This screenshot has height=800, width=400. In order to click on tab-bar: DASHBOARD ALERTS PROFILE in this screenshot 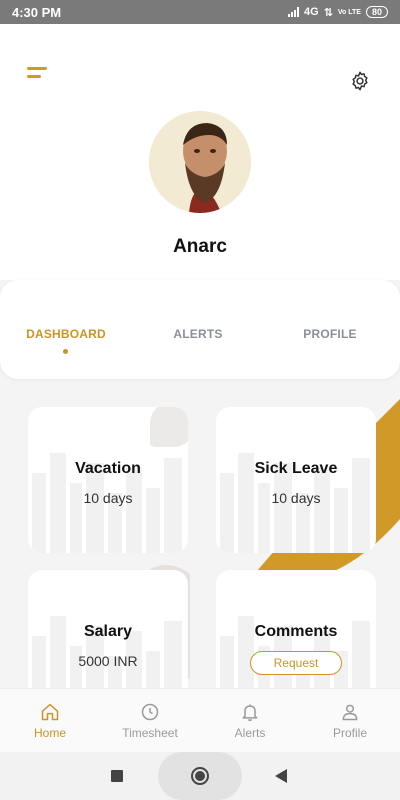, I will do `click(200, 329)`.